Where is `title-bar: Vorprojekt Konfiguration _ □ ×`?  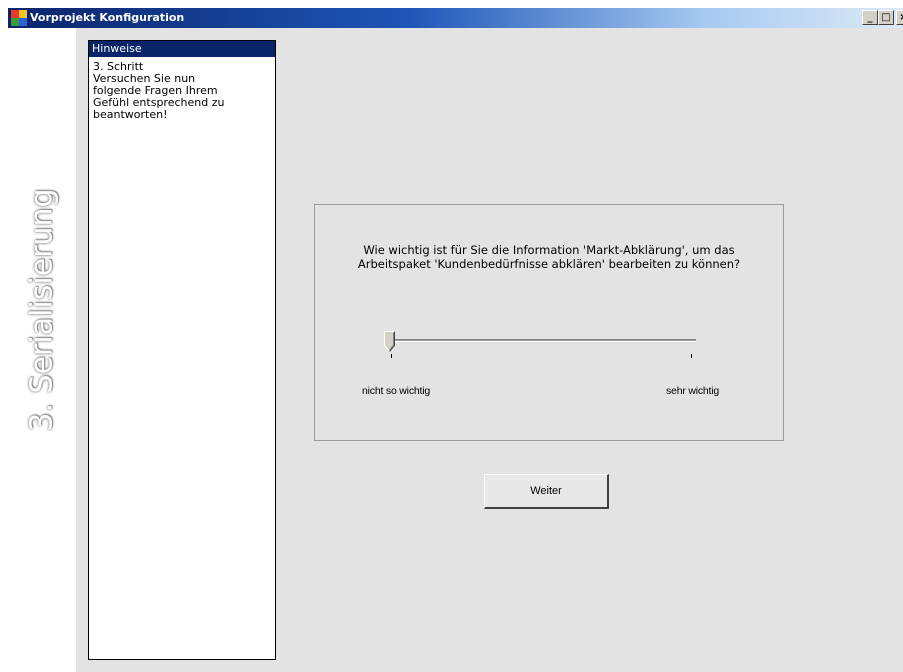
title-bar: Vorprojekt Konfiguration _ □ × is located at coordinates (455, 18).